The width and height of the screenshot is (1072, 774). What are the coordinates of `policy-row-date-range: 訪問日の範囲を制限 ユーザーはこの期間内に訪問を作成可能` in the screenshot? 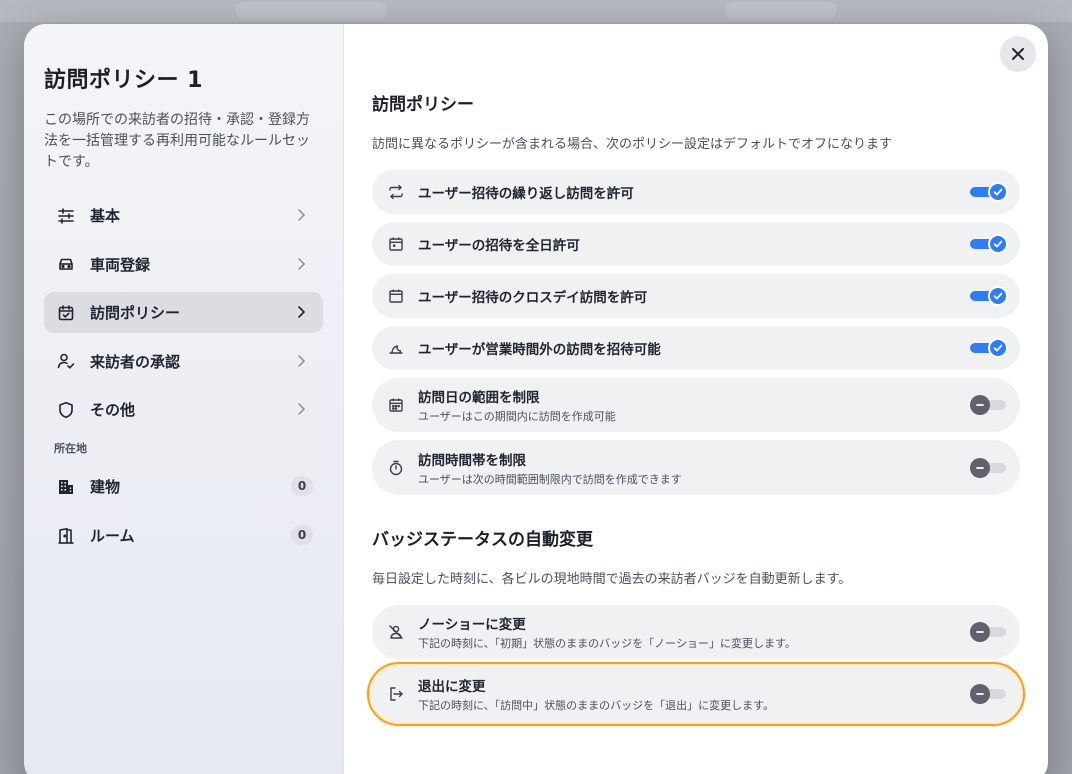 It's located at (696, 405).